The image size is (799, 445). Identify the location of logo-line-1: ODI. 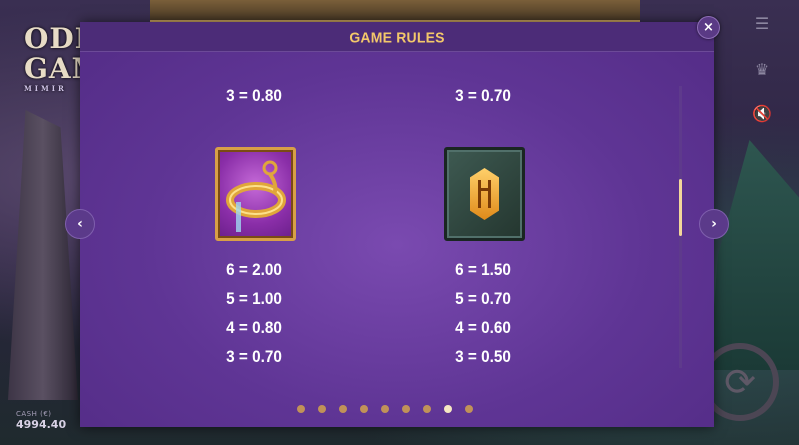
(56, 38).